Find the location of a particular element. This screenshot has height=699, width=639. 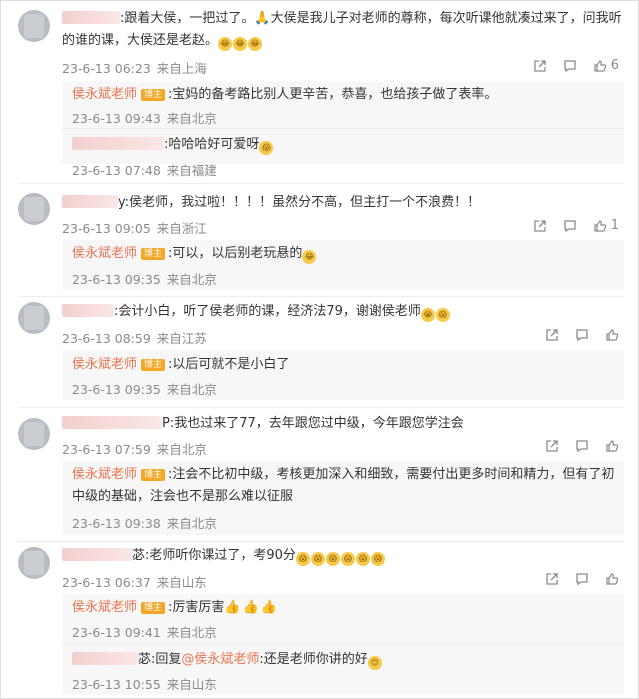

reply-meta: 23-6-13 10:55 来自山东 is located at coordinates (144, 684).